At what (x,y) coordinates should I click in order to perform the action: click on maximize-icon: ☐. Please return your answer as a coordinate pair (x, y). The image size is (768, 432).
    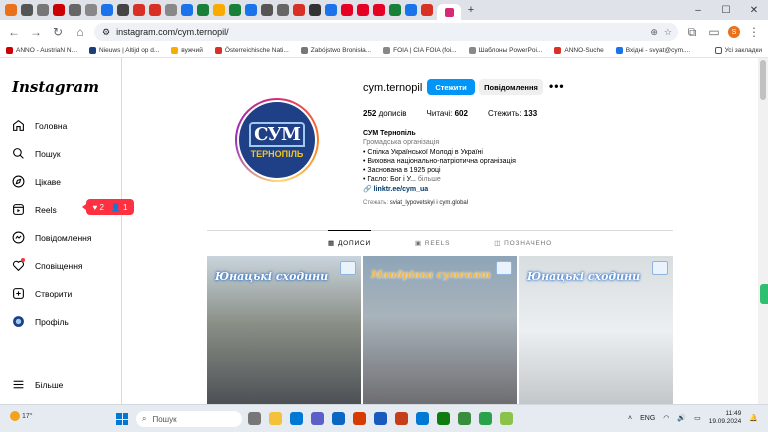
    Looking at the image, I should click on (726, 10).